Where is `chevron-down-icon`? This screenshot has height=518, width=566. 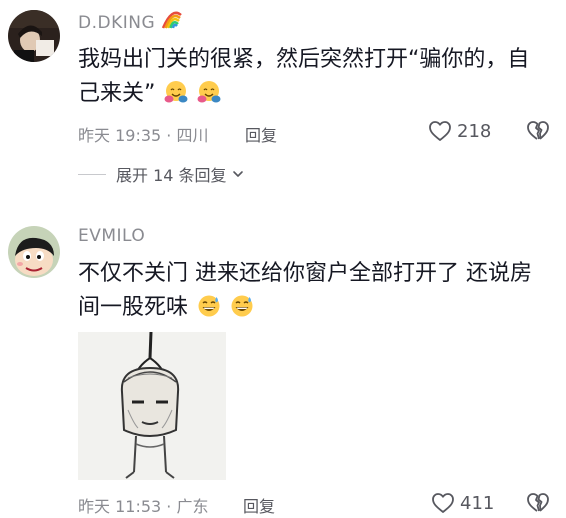 chevron-down-icon is located at coordinates (237, 174).